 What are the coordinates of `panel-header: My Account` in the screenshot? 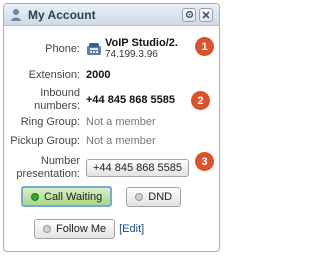 It's located at (111, 15).